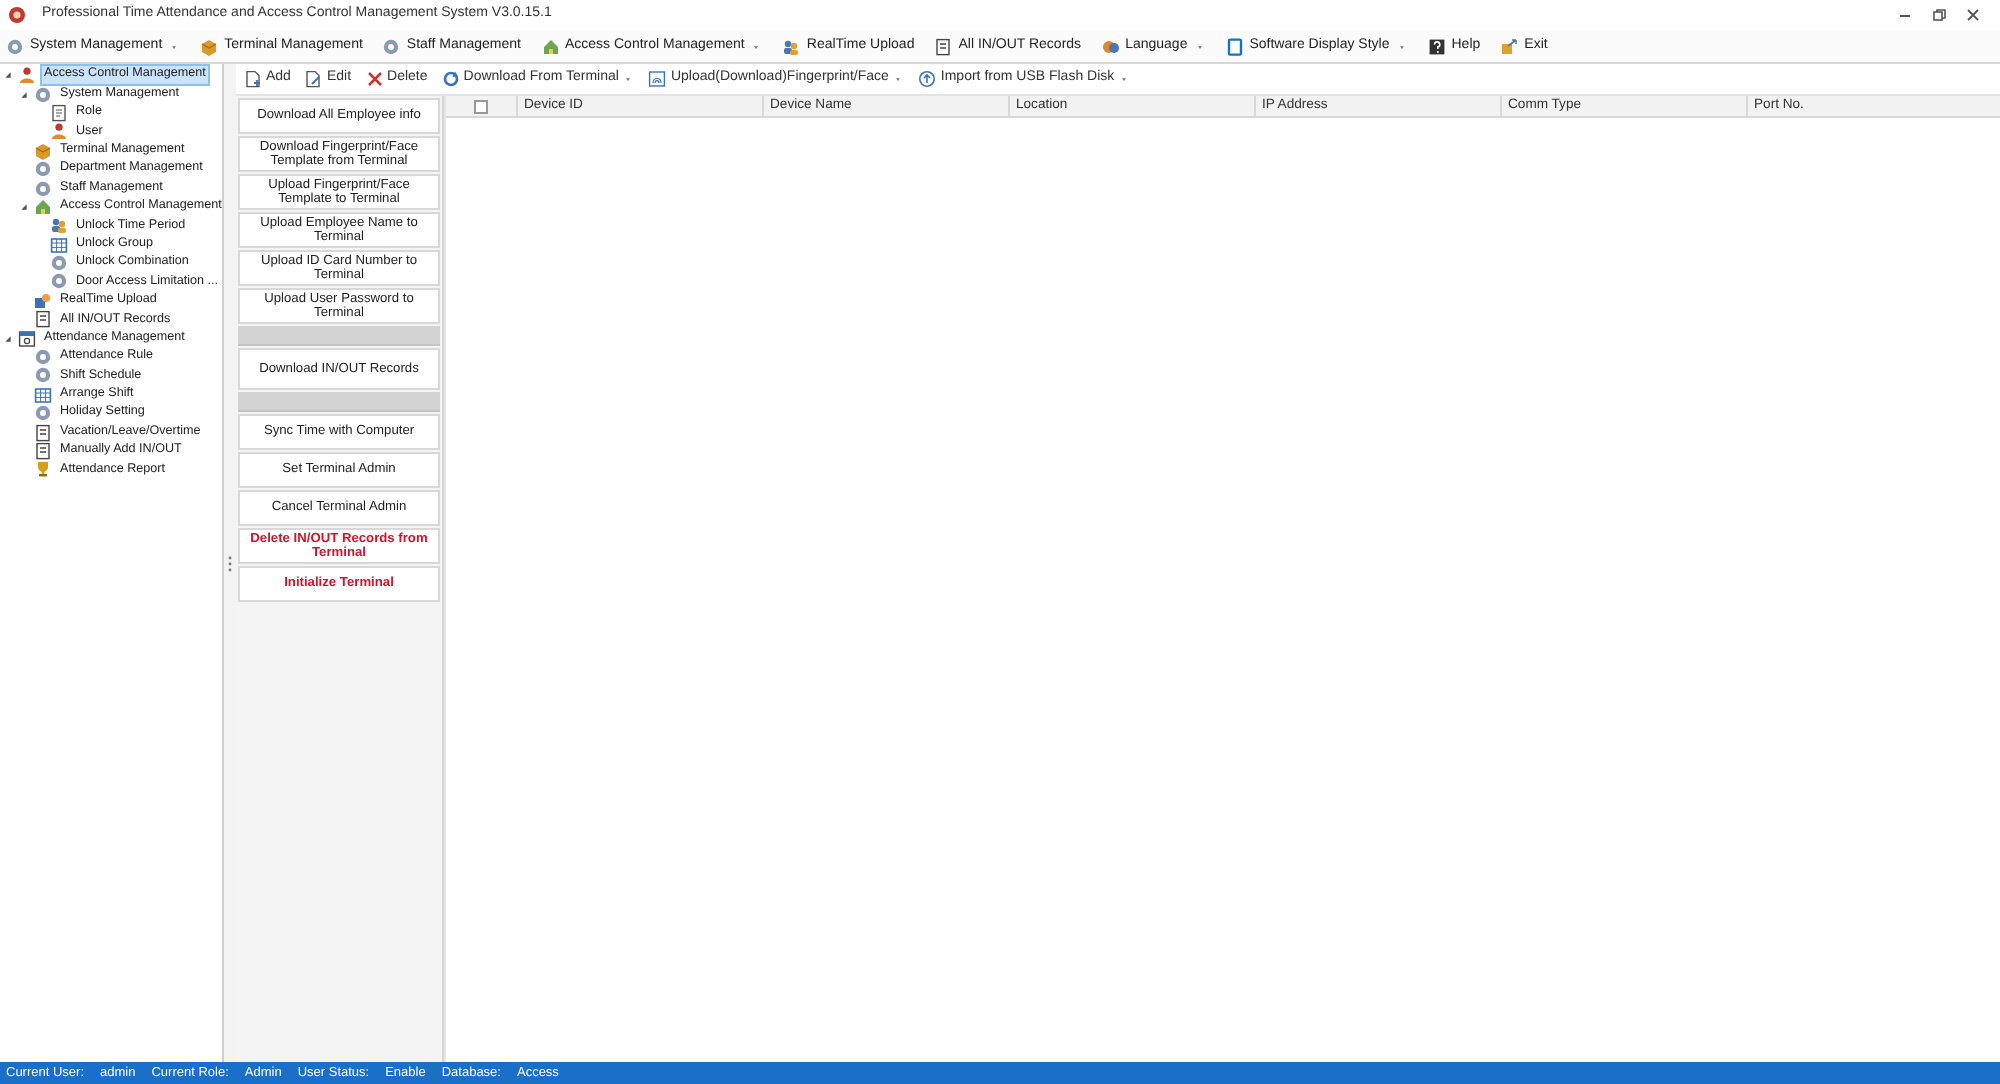 This screenshot has width=2000, height=1084. I want to click on edit-document-icon, so click(313, 79).